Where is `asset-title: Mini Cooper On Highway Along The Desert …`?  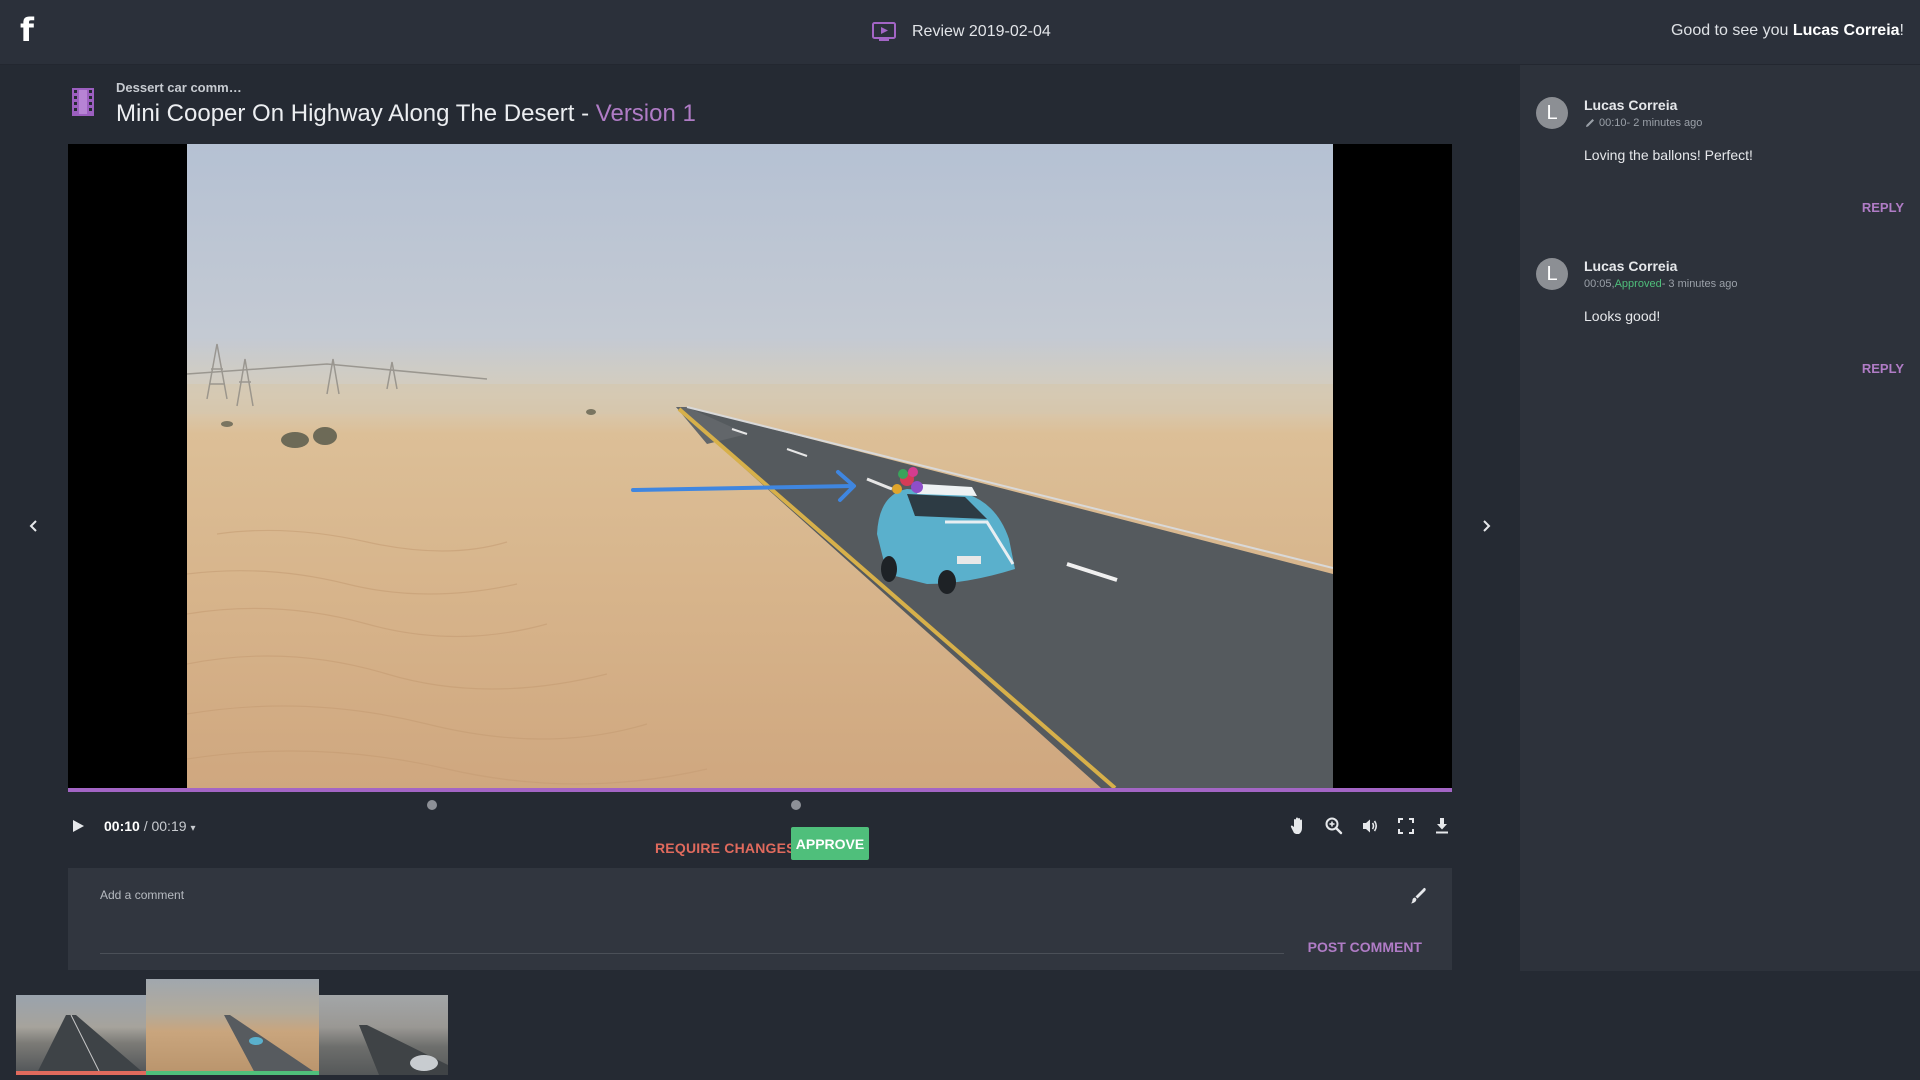 asset-title: Mini Cooper On Highway Along The Desert … is located at coordinates (406, 114).